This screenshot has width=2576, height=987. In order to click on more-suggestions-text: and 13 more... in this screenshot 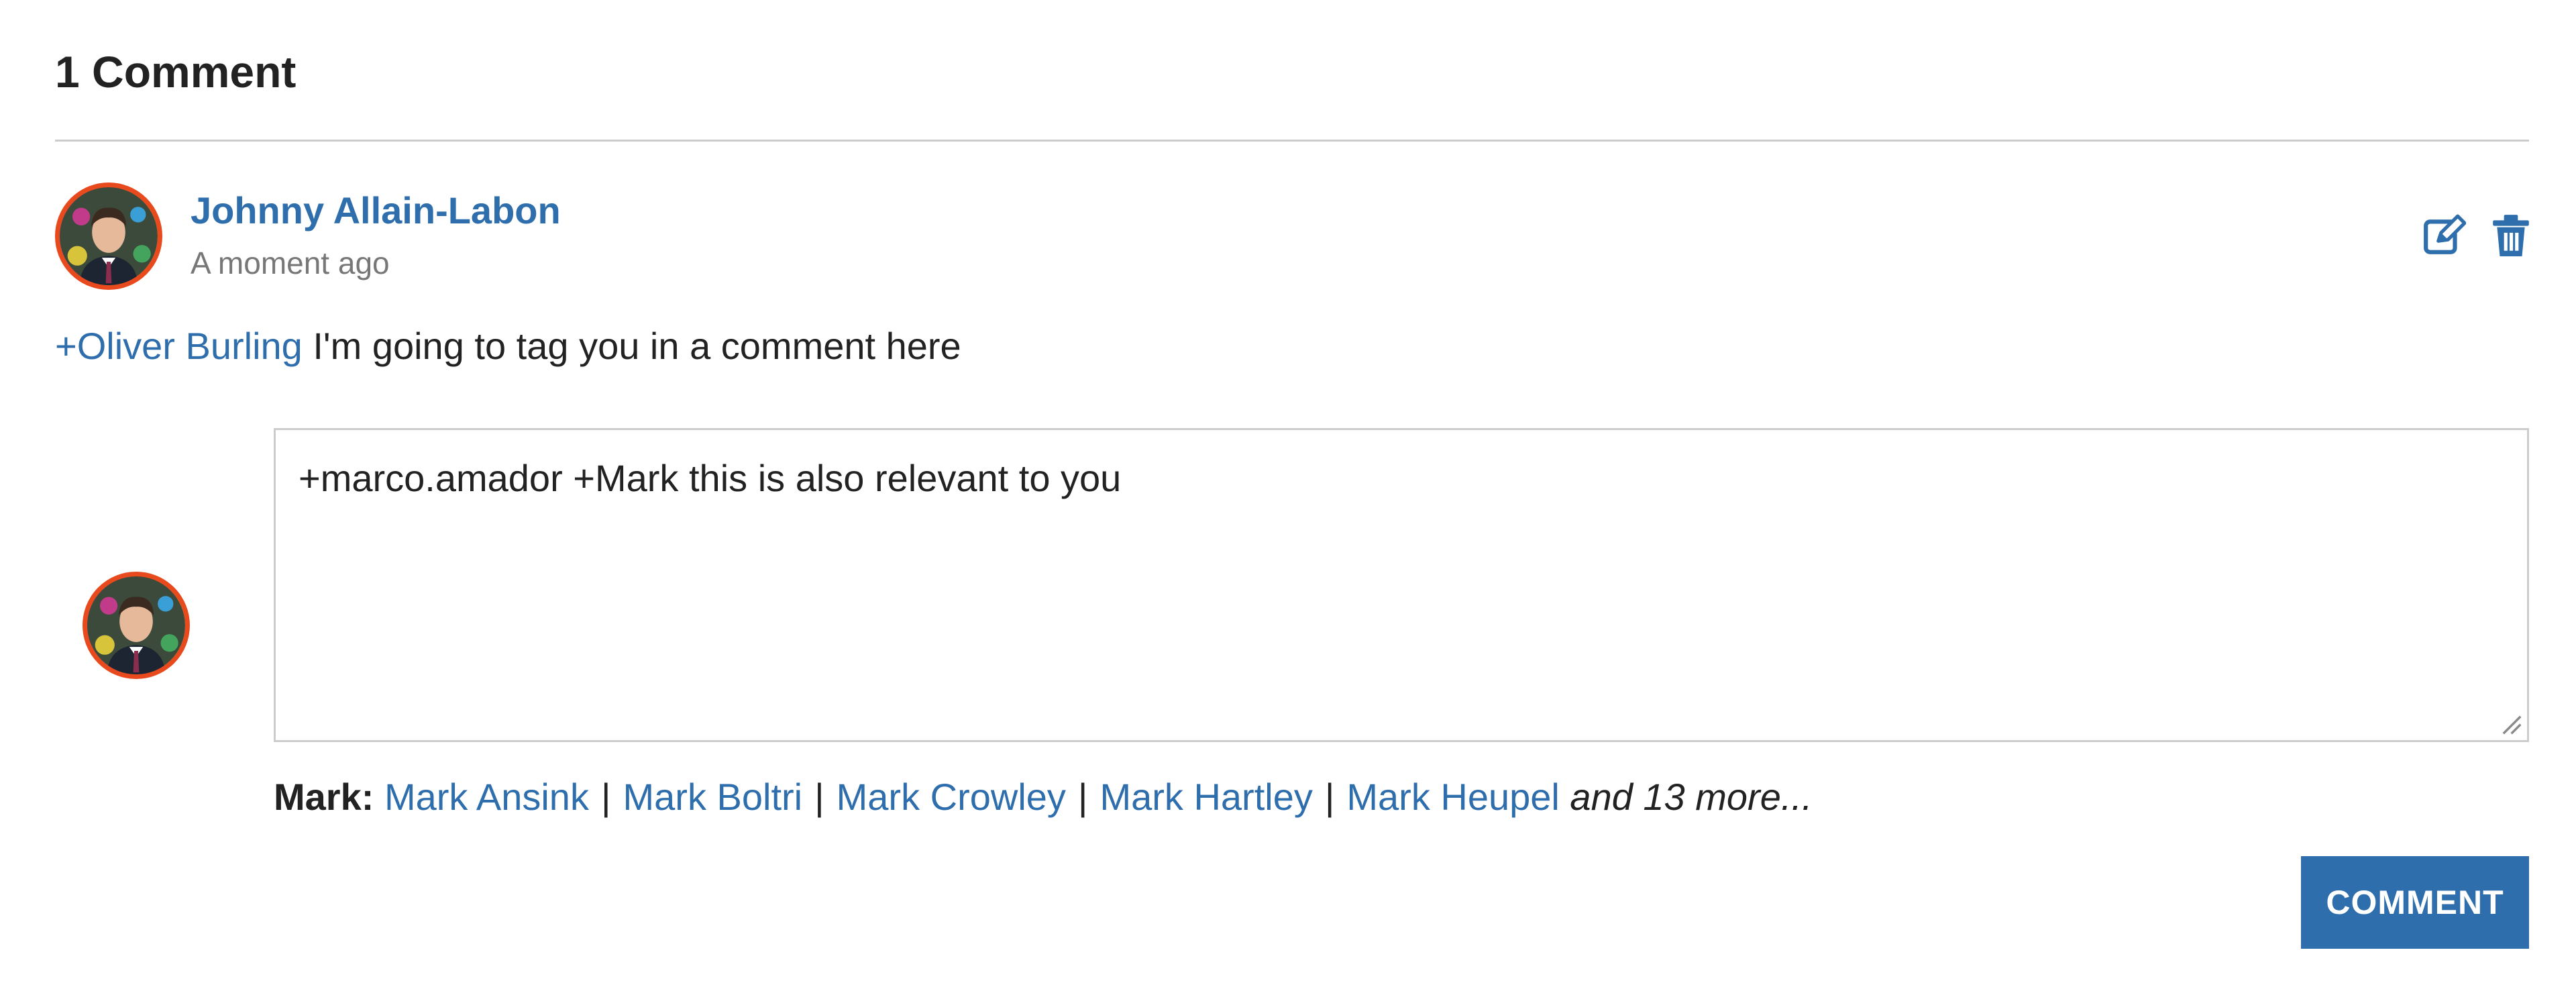, I will do `click(1691, 797)`.